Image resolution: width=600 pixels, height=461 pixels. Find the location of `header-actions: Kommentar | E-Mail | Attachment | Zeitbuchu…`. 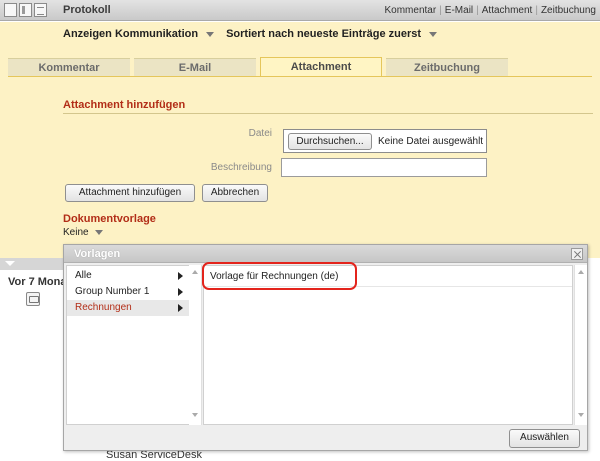

header-actions: Kommentar | E-Mail | Attachment | Zeitbuchu… is located at coordinates (490, 10).